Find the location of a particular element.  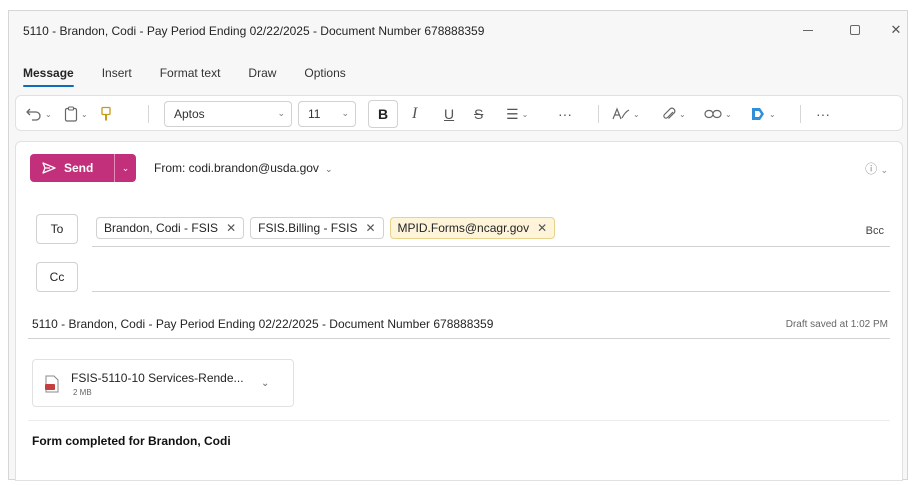

send-label: Send is located at coordinates (79, 168).